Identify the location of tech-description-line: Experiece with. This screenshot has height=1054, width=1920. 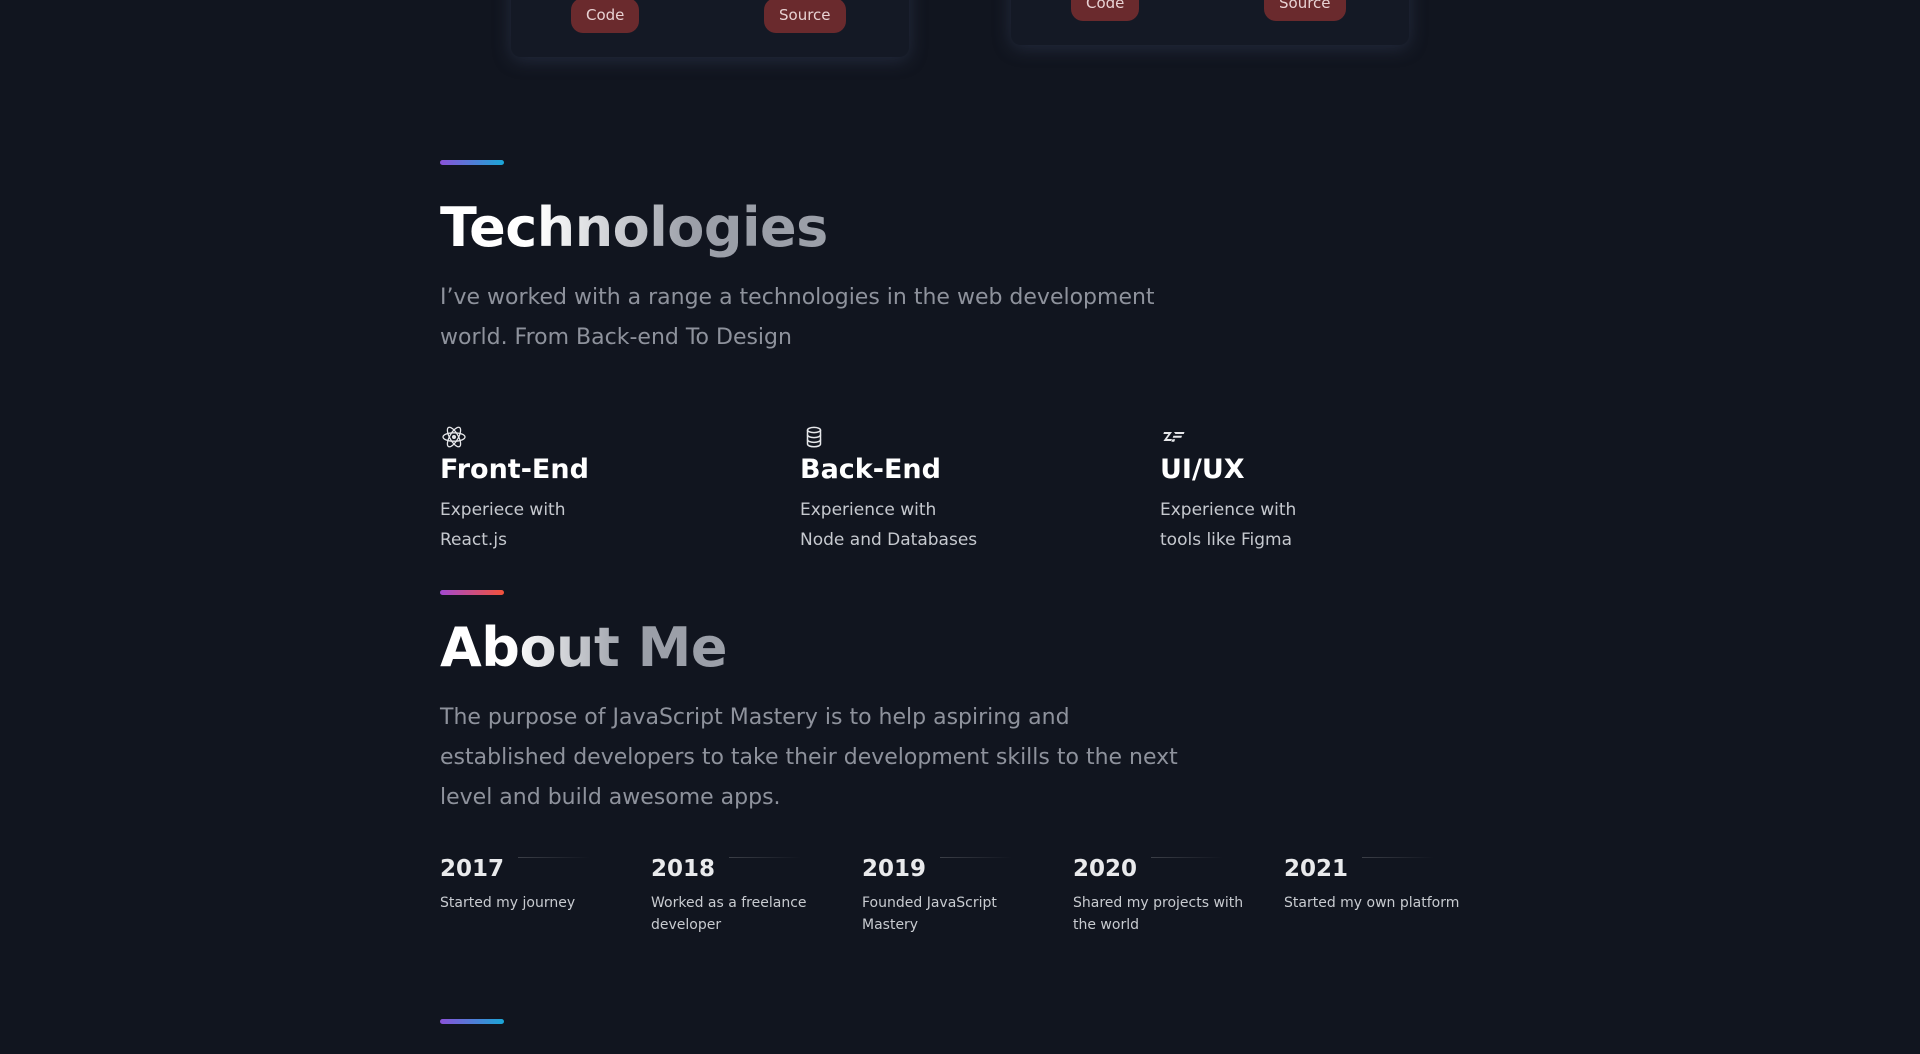
(503, 510).